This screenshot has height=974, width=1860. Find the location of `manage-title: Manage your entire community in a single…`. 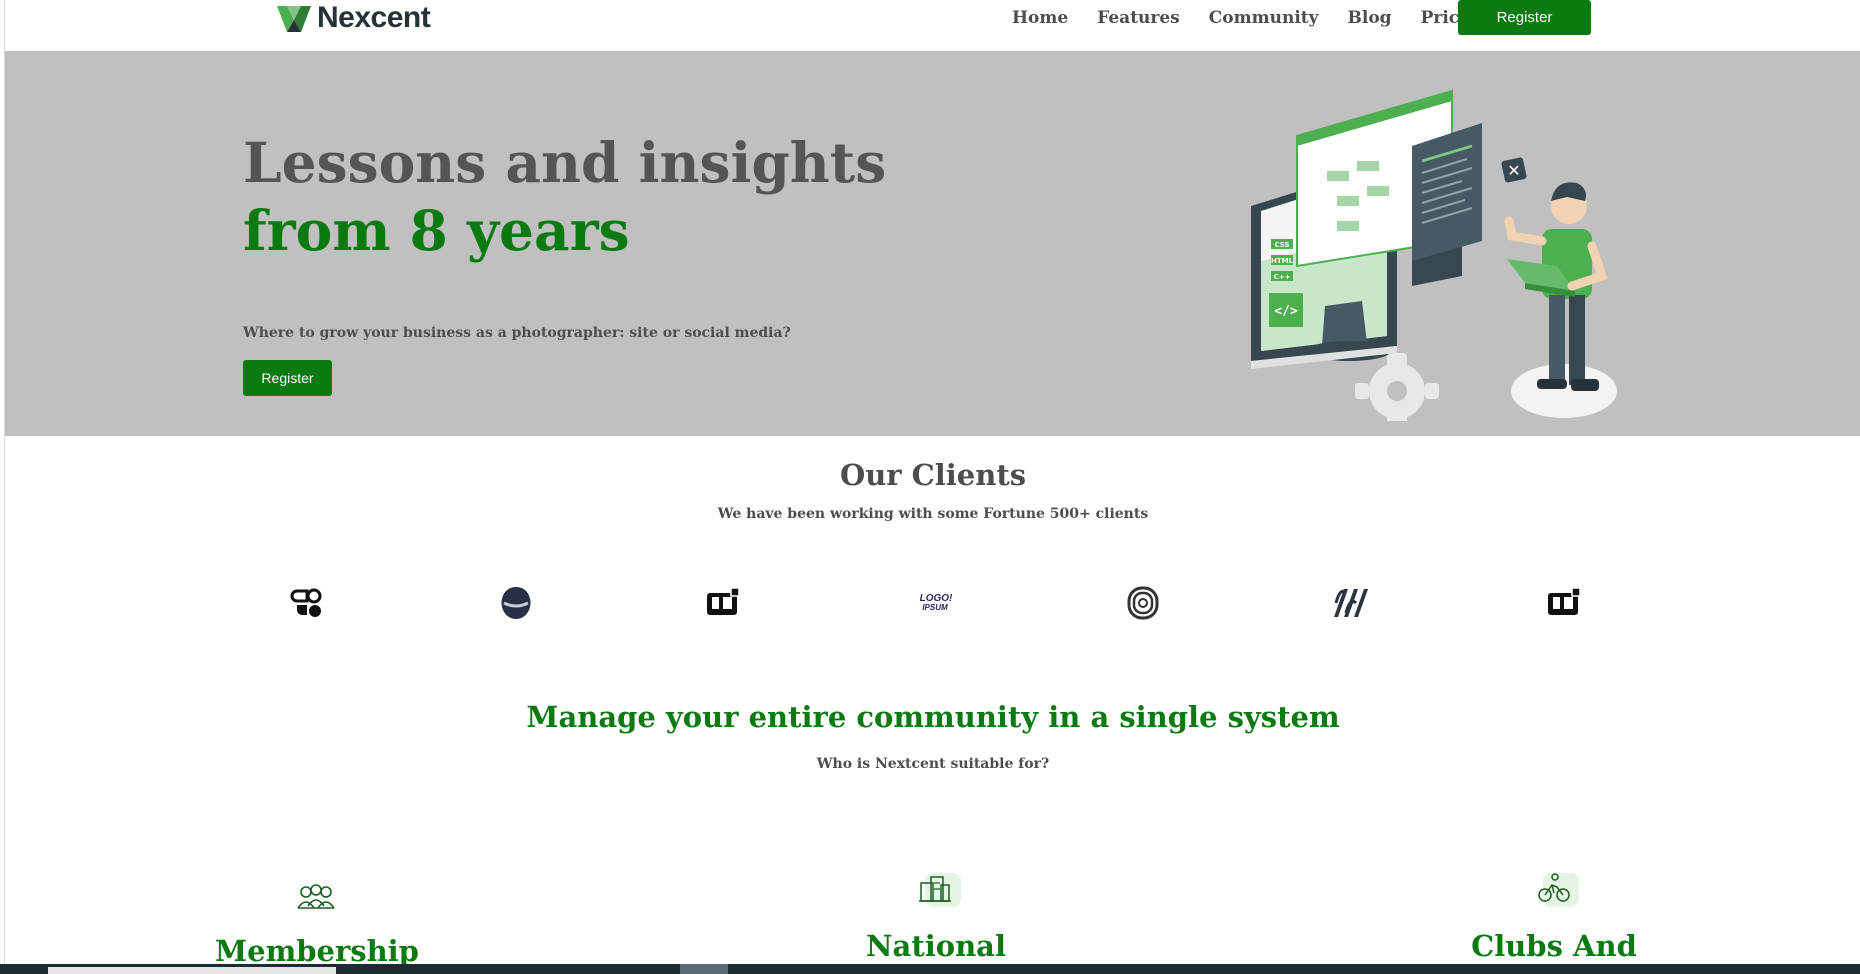

manage-title: Manage your entire community in a single… is located at coordinates (933, 717).